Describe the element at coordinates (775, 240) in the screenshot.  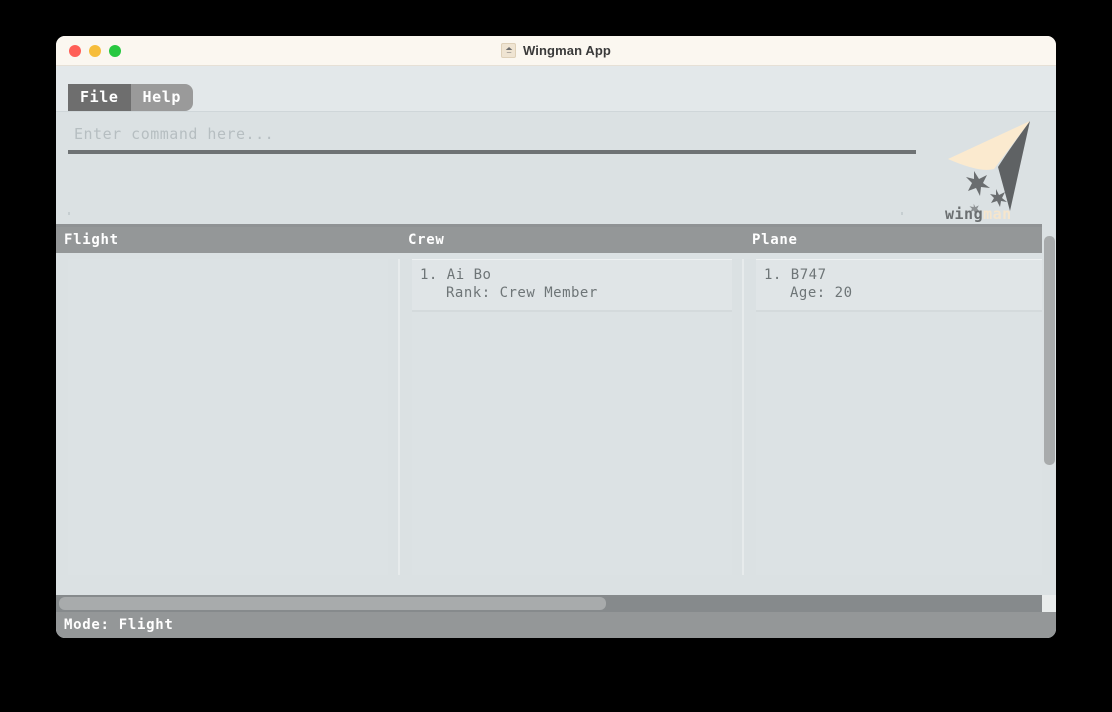
I see `column-header-plane: Plane` at that location.